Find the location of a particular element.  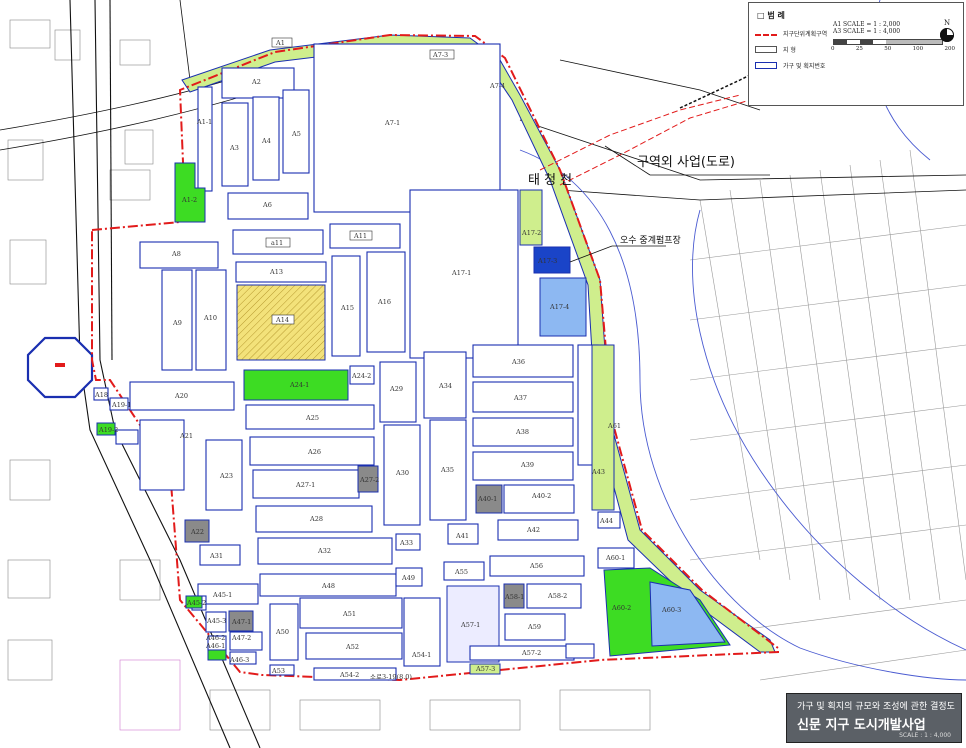

legend-item-boundary: 지구단위계획구역 is located at coordinates (791, 33).